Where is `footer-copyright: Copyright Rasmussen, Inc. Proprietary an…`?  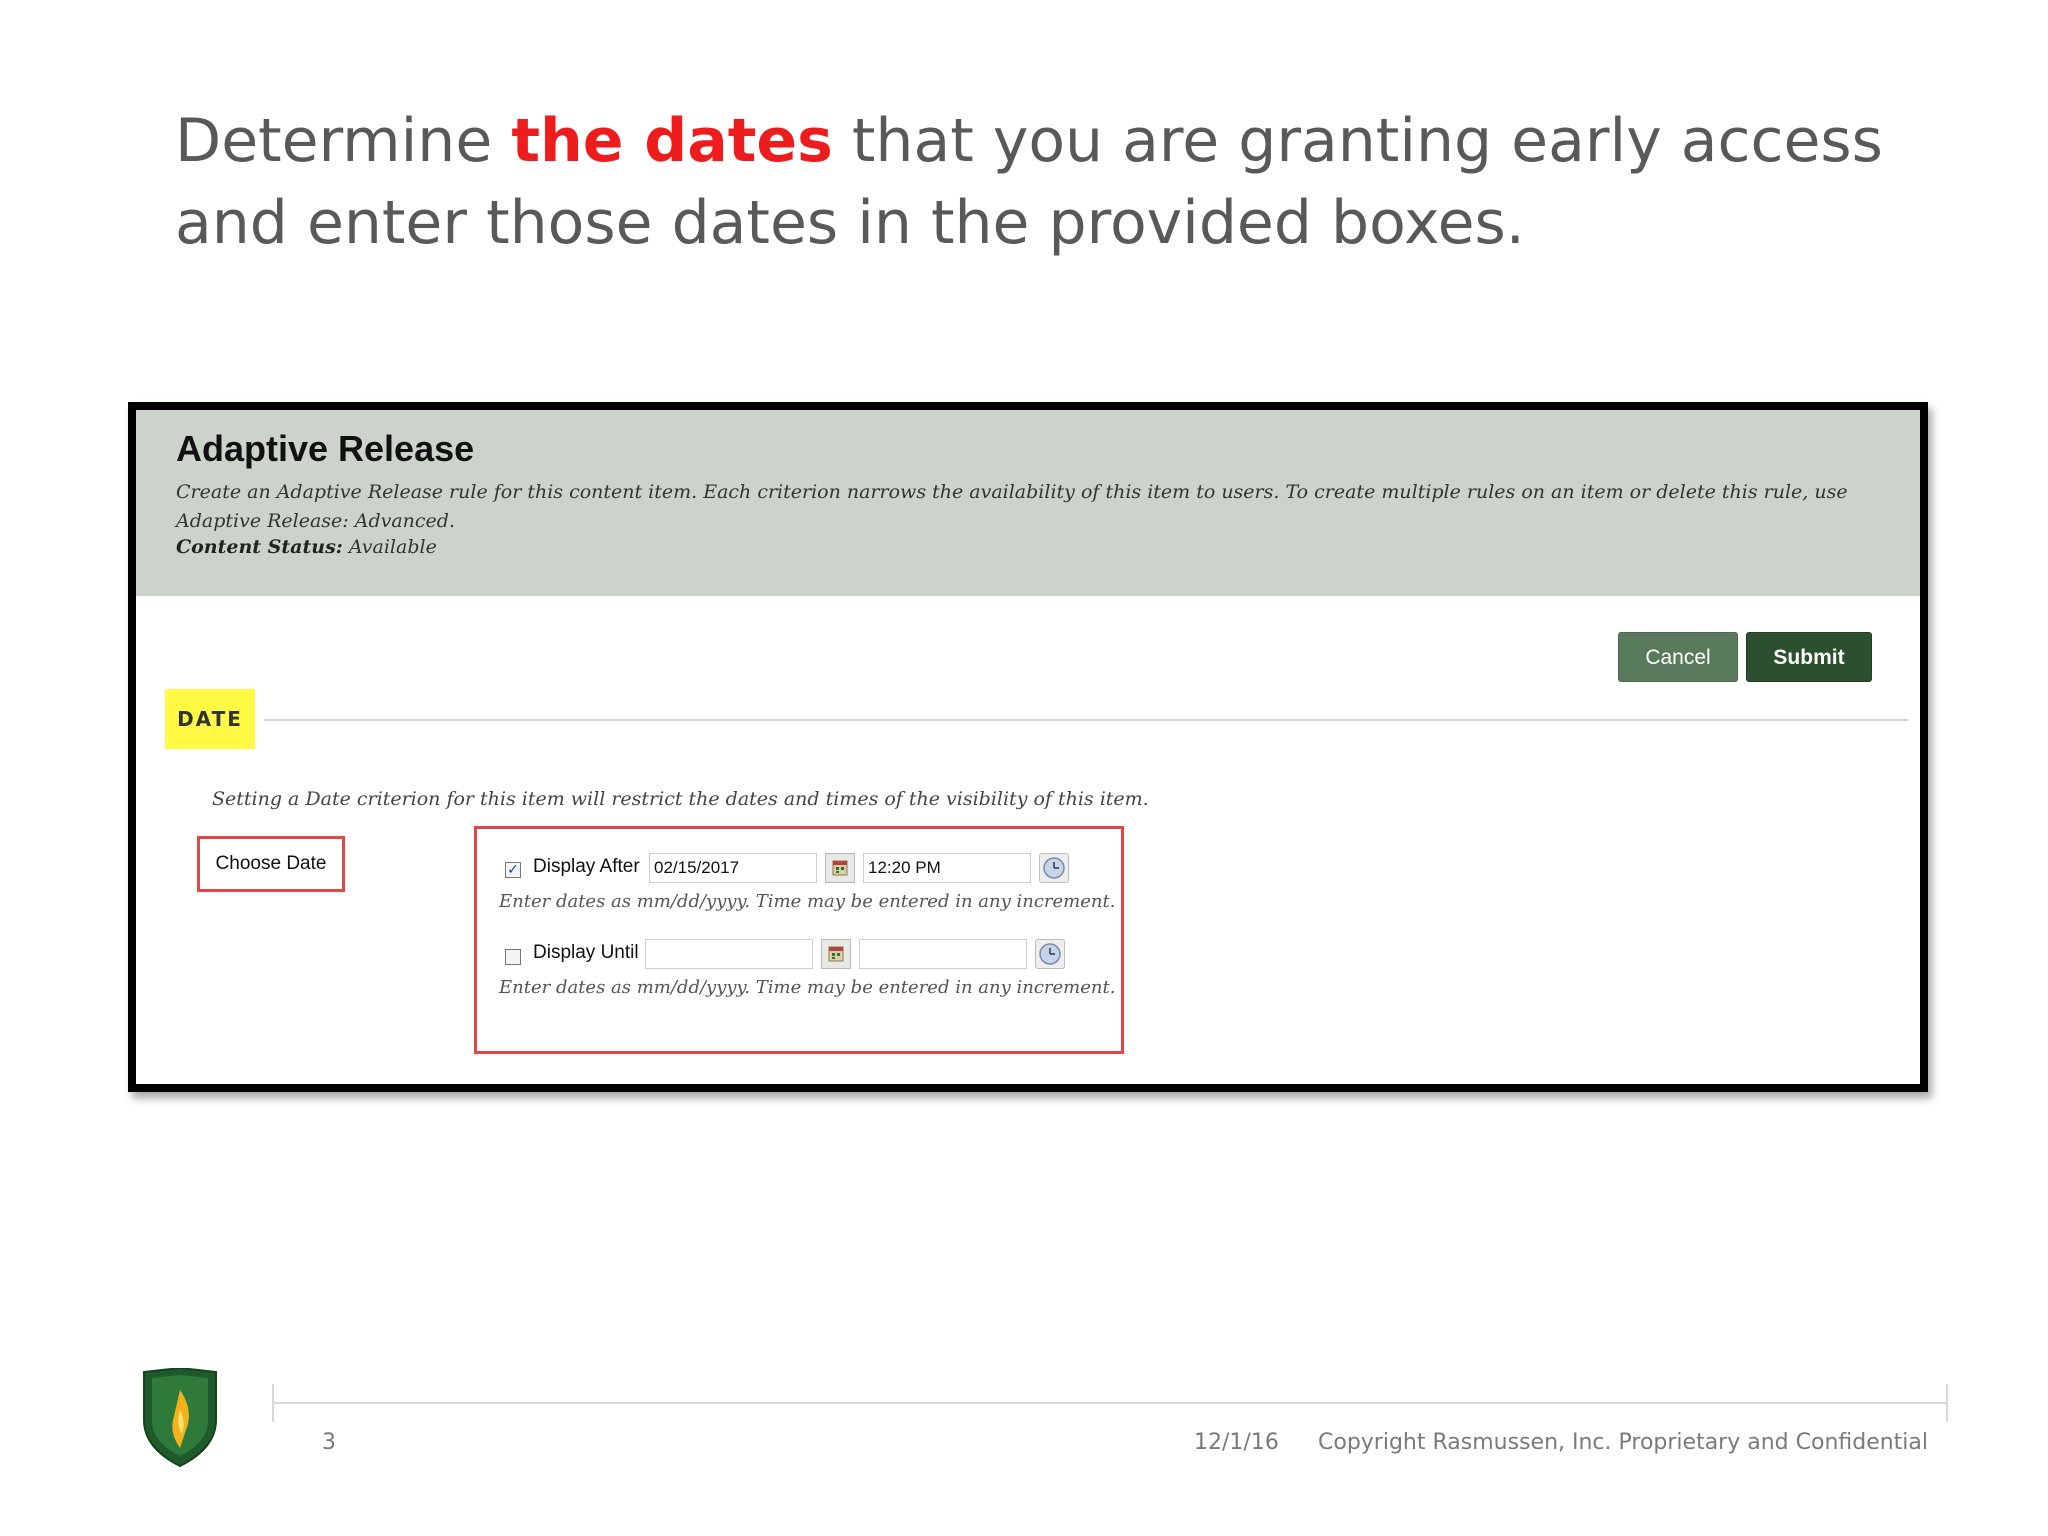
footer-copyright: Copyright Rasmussen, Inc. Proprietary an… is located at coordinates (1623, 1442).